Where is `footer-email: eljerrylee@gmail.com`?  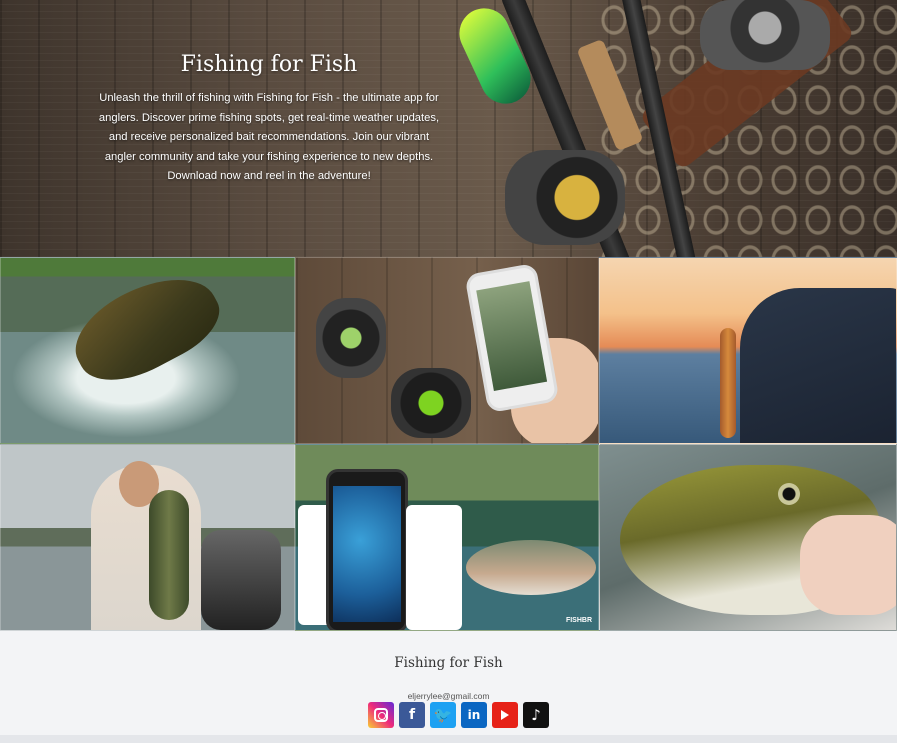 footer-email: eljerrylee@gmail.com is located at coordinates (448, 696).